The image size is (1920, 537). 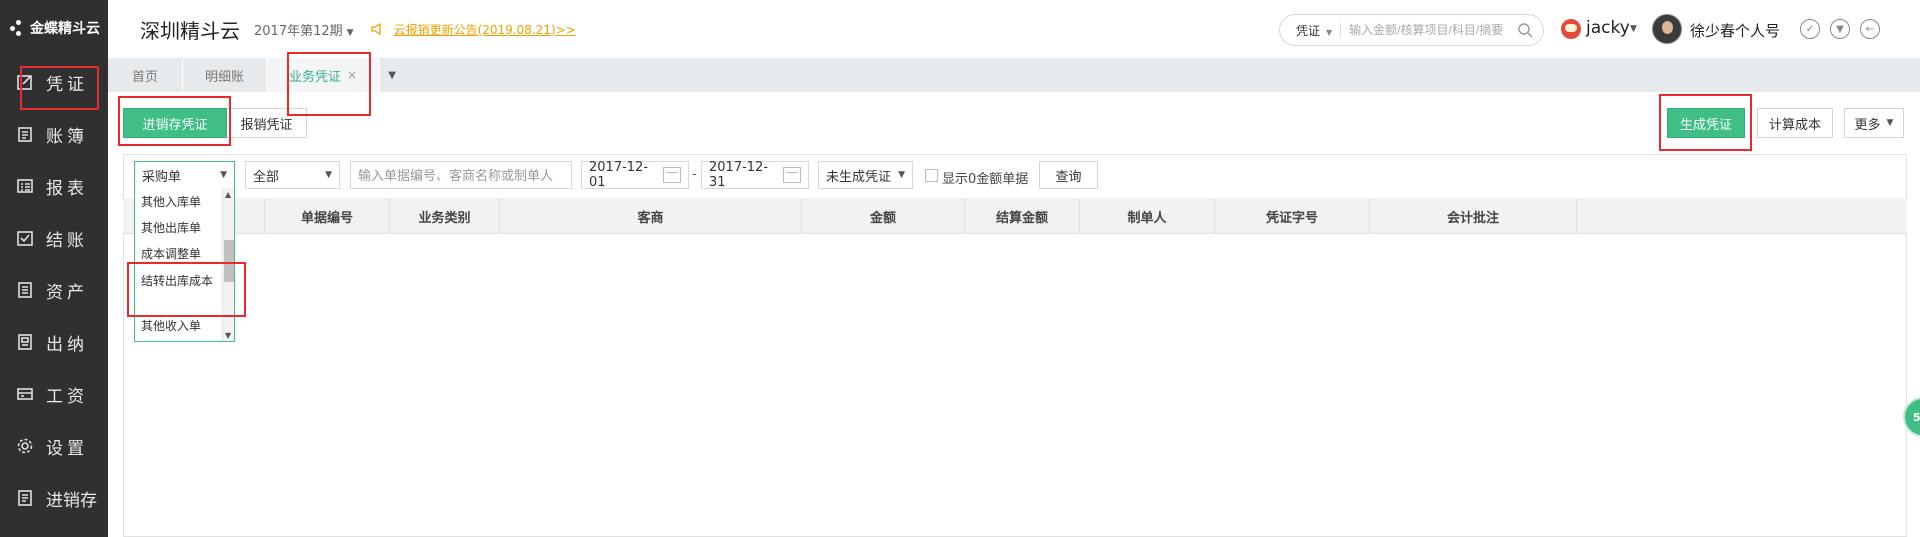 What do you see at coordinates (619, 175) in the screenshot?
I see `date-from-value: 2017-12-01` at bounding box center [619, 175].